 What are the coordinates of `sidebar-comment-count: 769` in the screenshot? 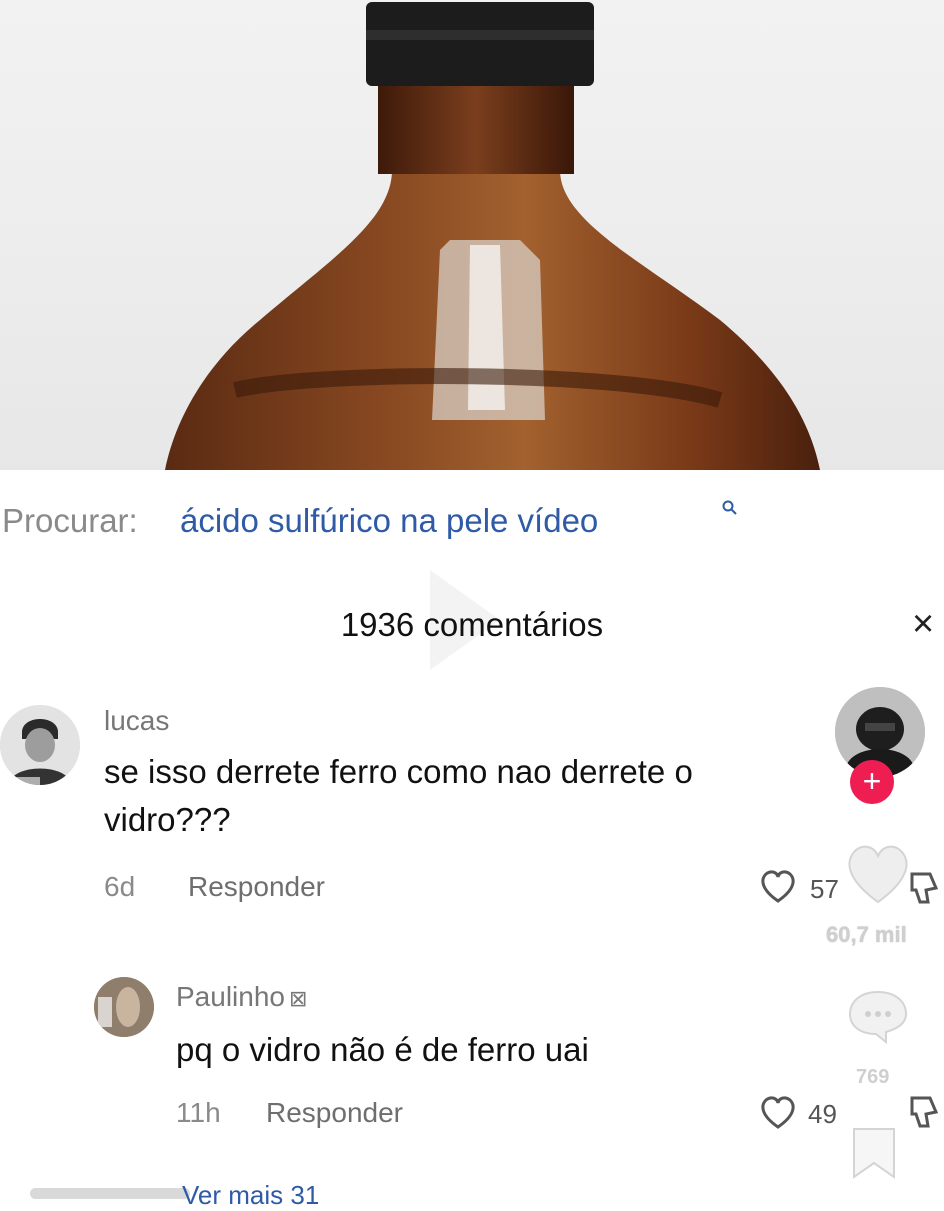 It's located at (873, 1077).